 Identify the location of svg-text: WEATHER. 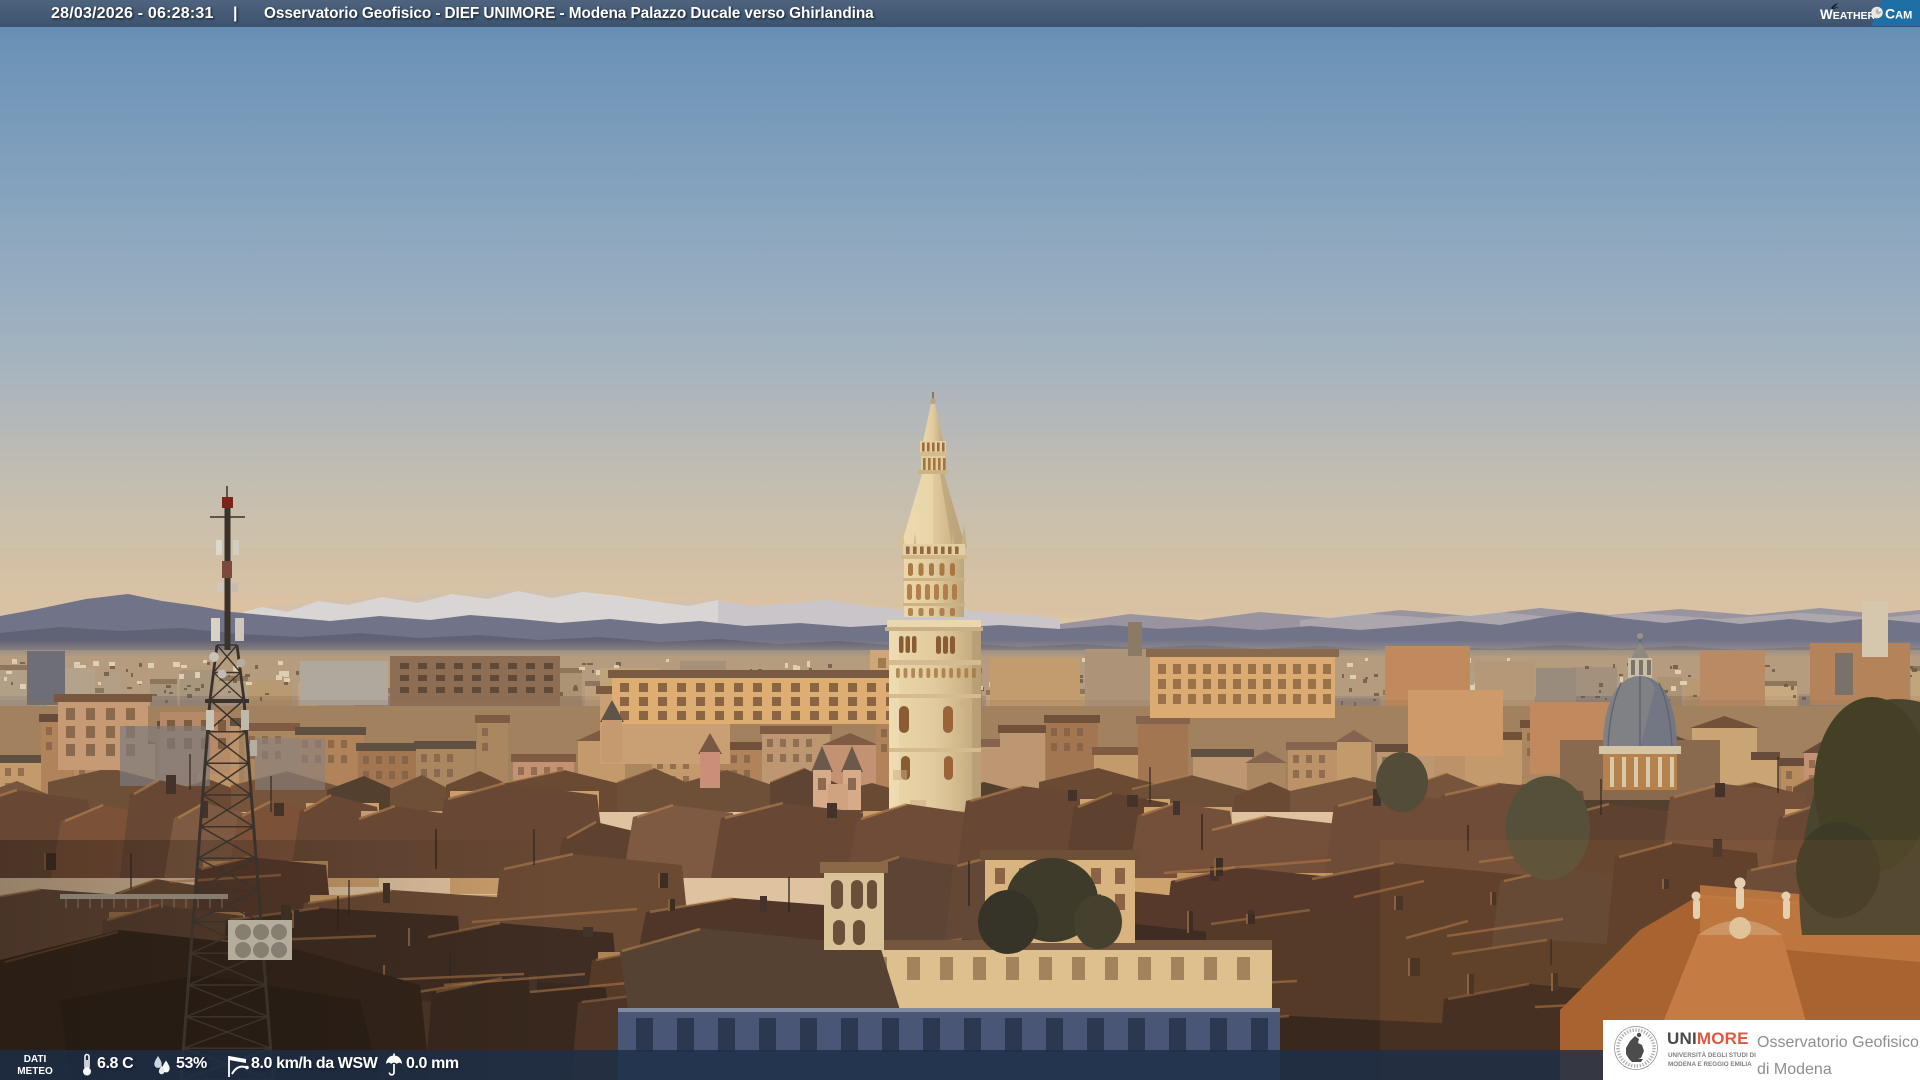
(1848, 14).